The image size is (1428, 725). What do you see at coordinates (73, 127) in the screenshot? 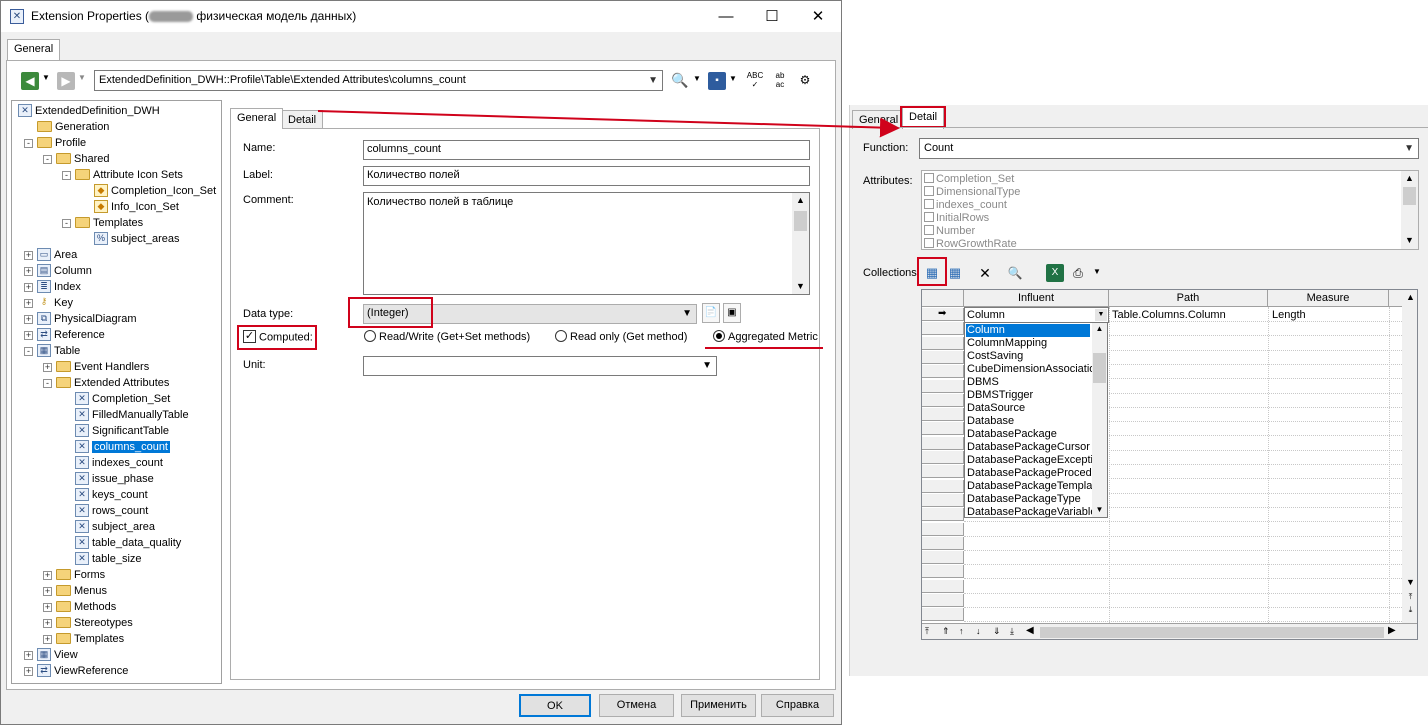
I see `tree-item: Generation` at bounding box center [73, 127].